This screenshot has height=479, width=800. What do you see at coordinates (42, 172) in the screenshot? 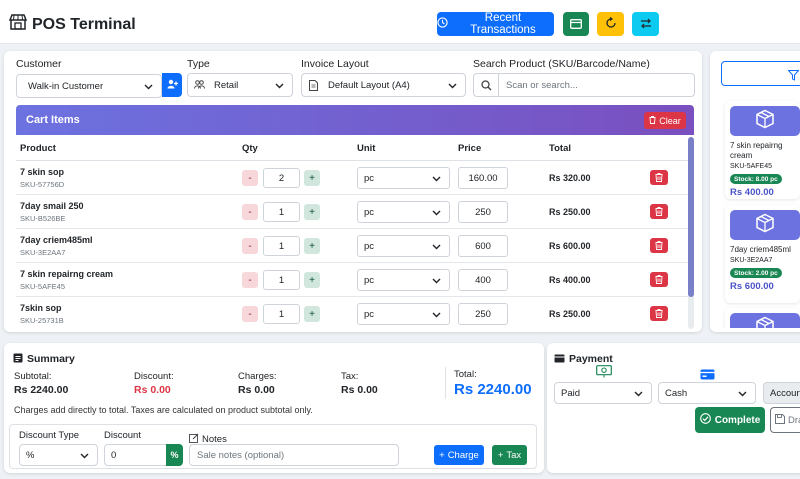
I see `product-name: 7 skin sop` at bounding box center [42, 172].